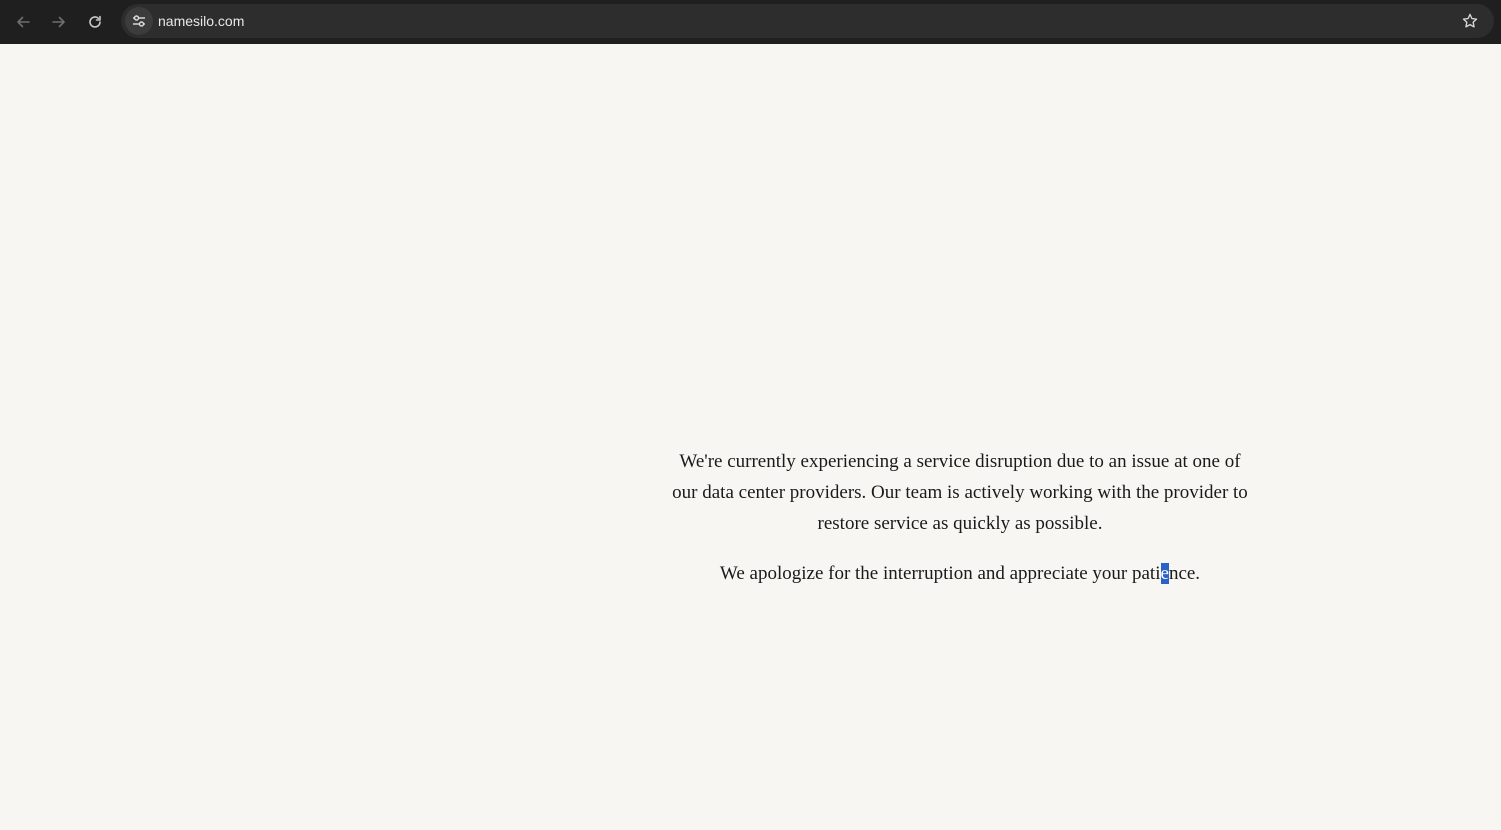 Image resolution: width=1501 pixels, height=830 pixels. Describe the element at coordinates (1164, 573) in the screenshot. I see `selected-text: e` at that location.